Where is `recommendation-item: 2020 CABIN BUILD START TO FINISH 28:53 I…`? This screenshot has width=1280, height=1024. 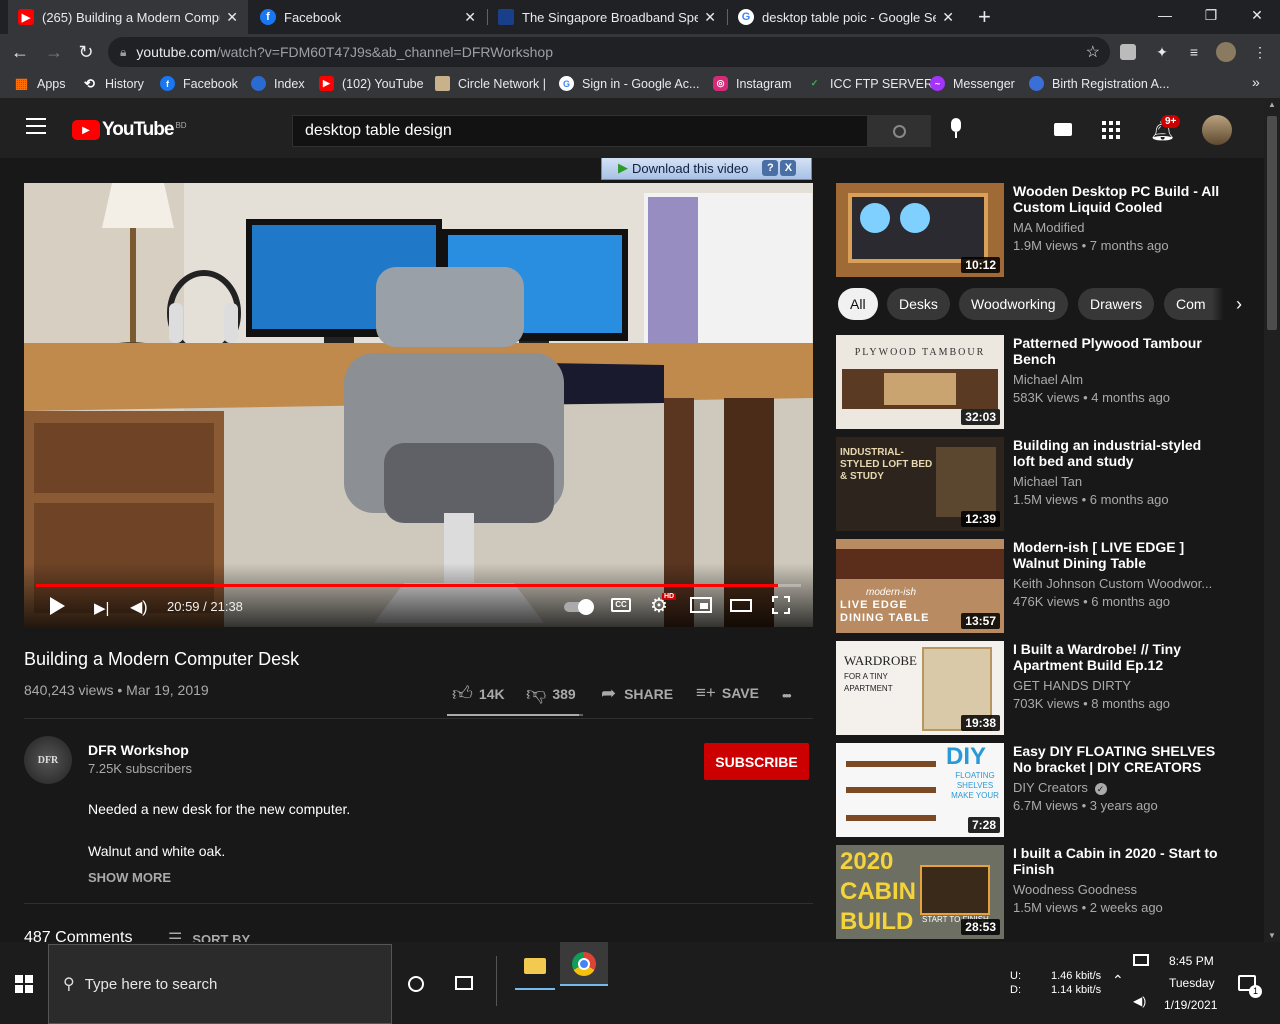 recommendation-item: 2020 CABIN BUILD START TO FINISH 28:53 I… is located at coordinates (1041, 893).